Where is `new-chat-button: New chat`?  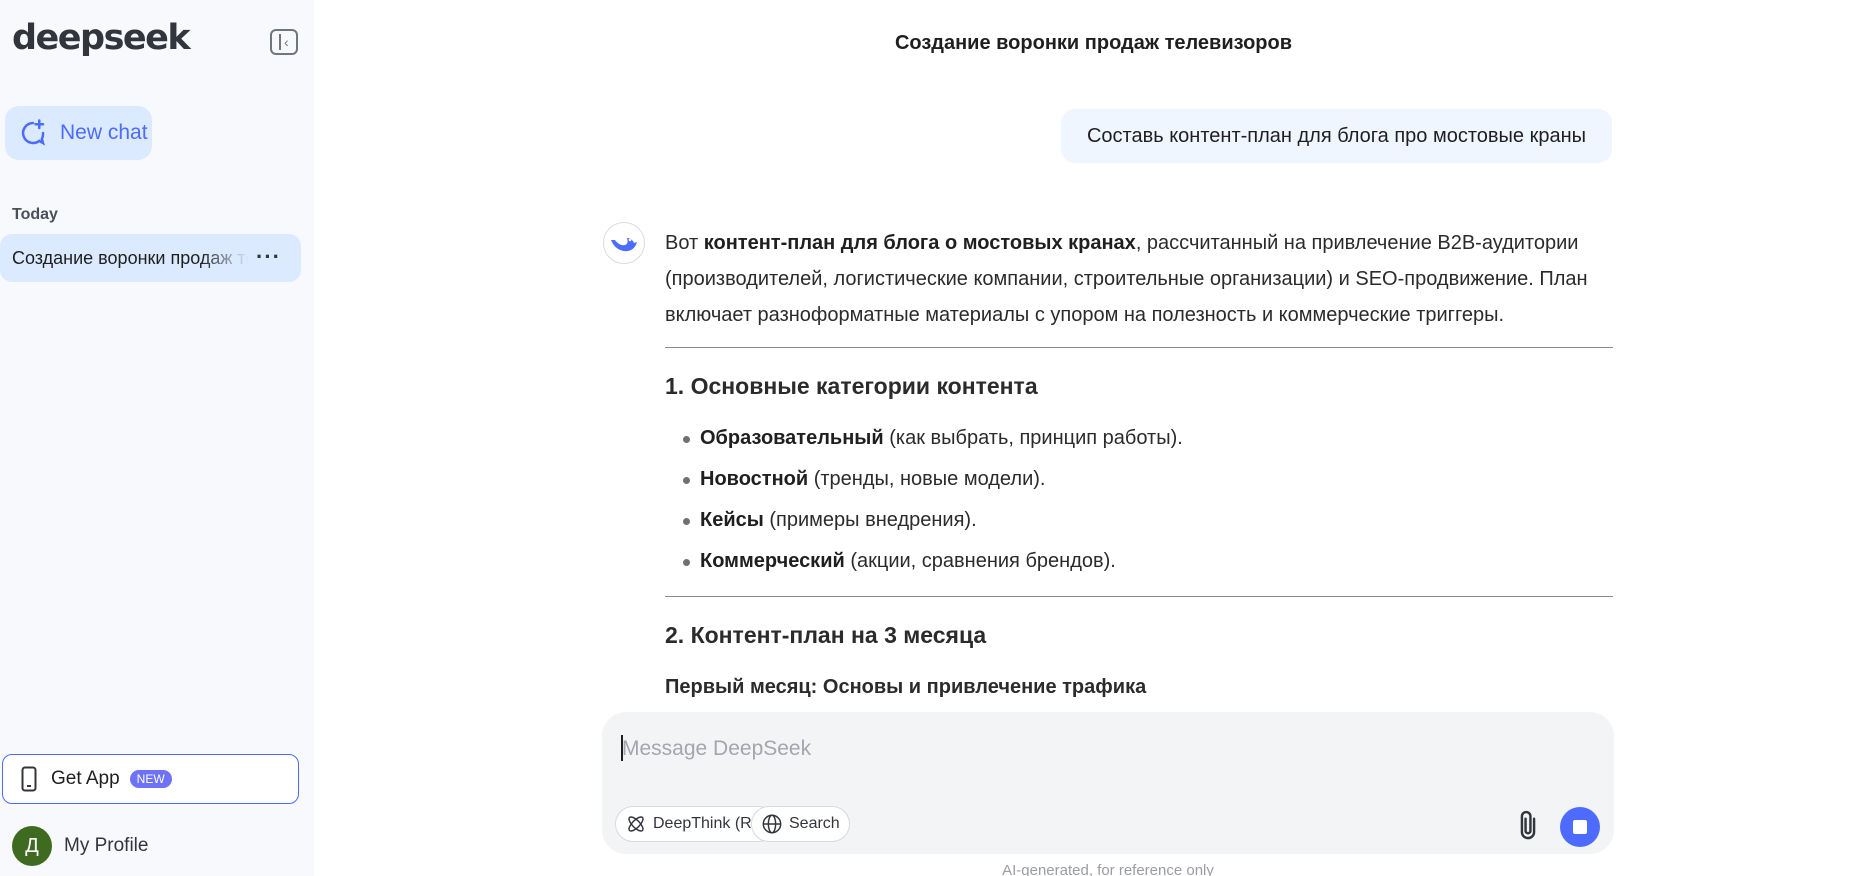 new-chat-button: New chat is located at coordinates (78, 133).